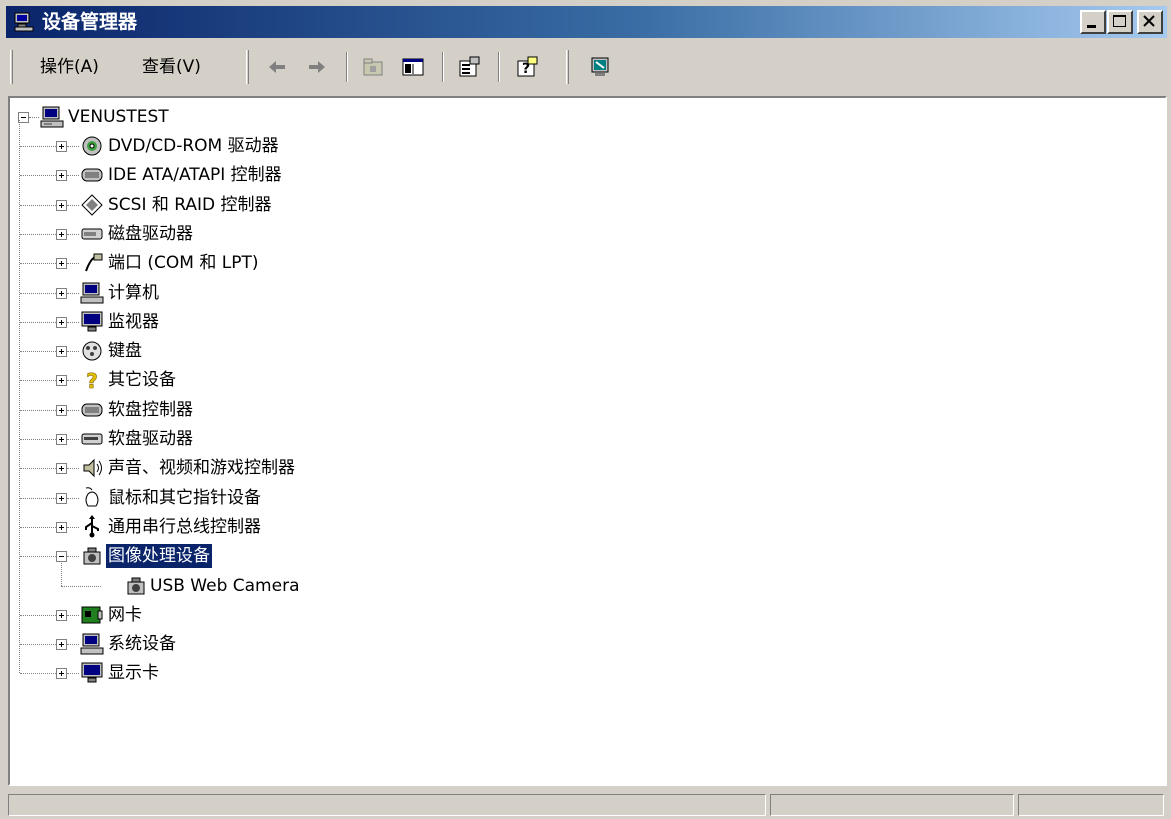  Describe the element at coordinates (92, 673) in the screenshot. I see `display-adapter-icon` at that location.